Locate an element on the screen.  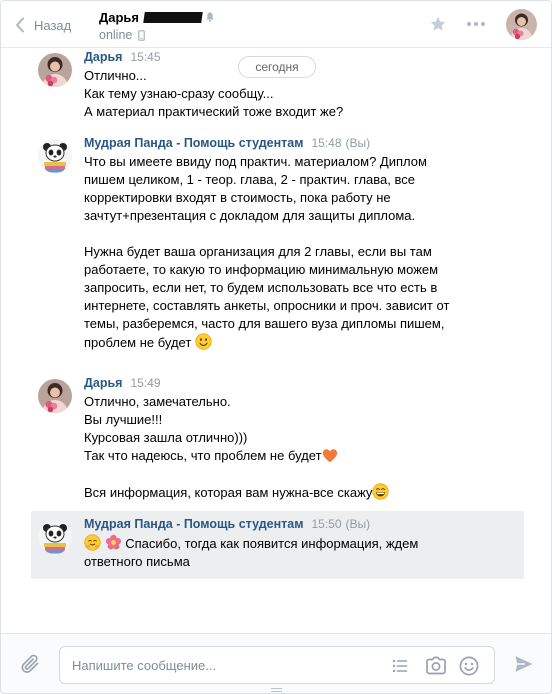
smile-icon is located at coordinates (469, 666).